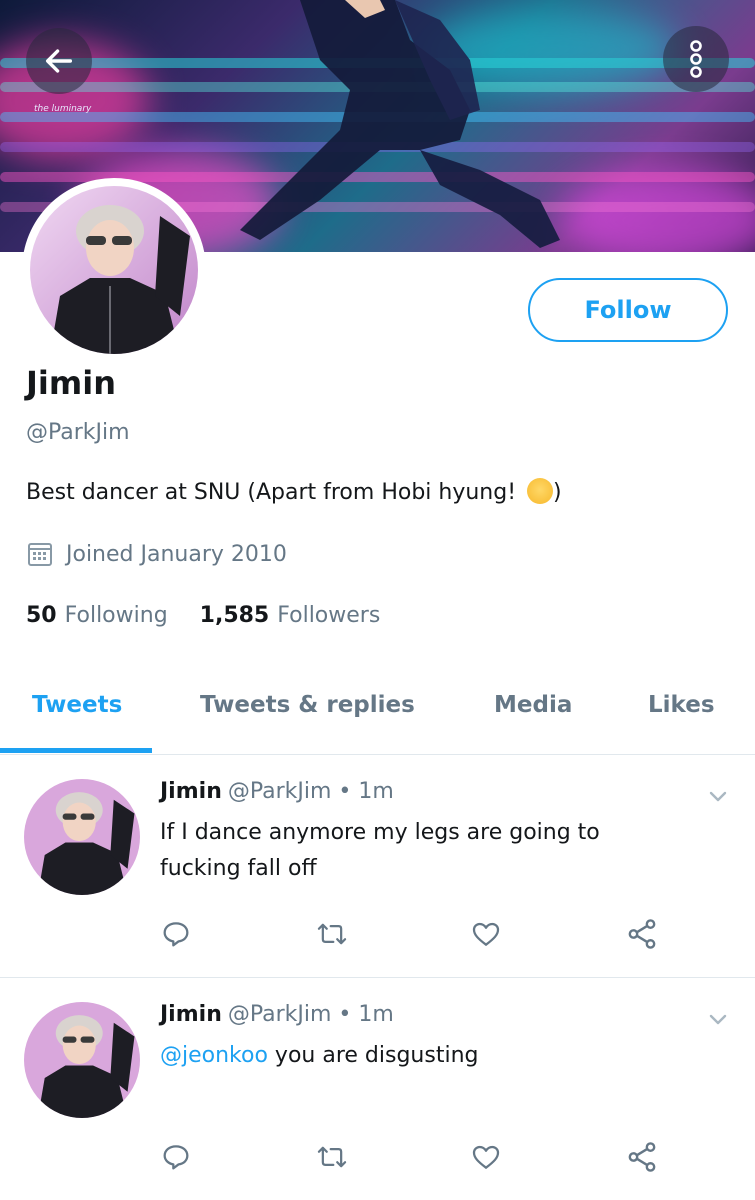  I want to click on arrow-left-icon, so click(59, 61).